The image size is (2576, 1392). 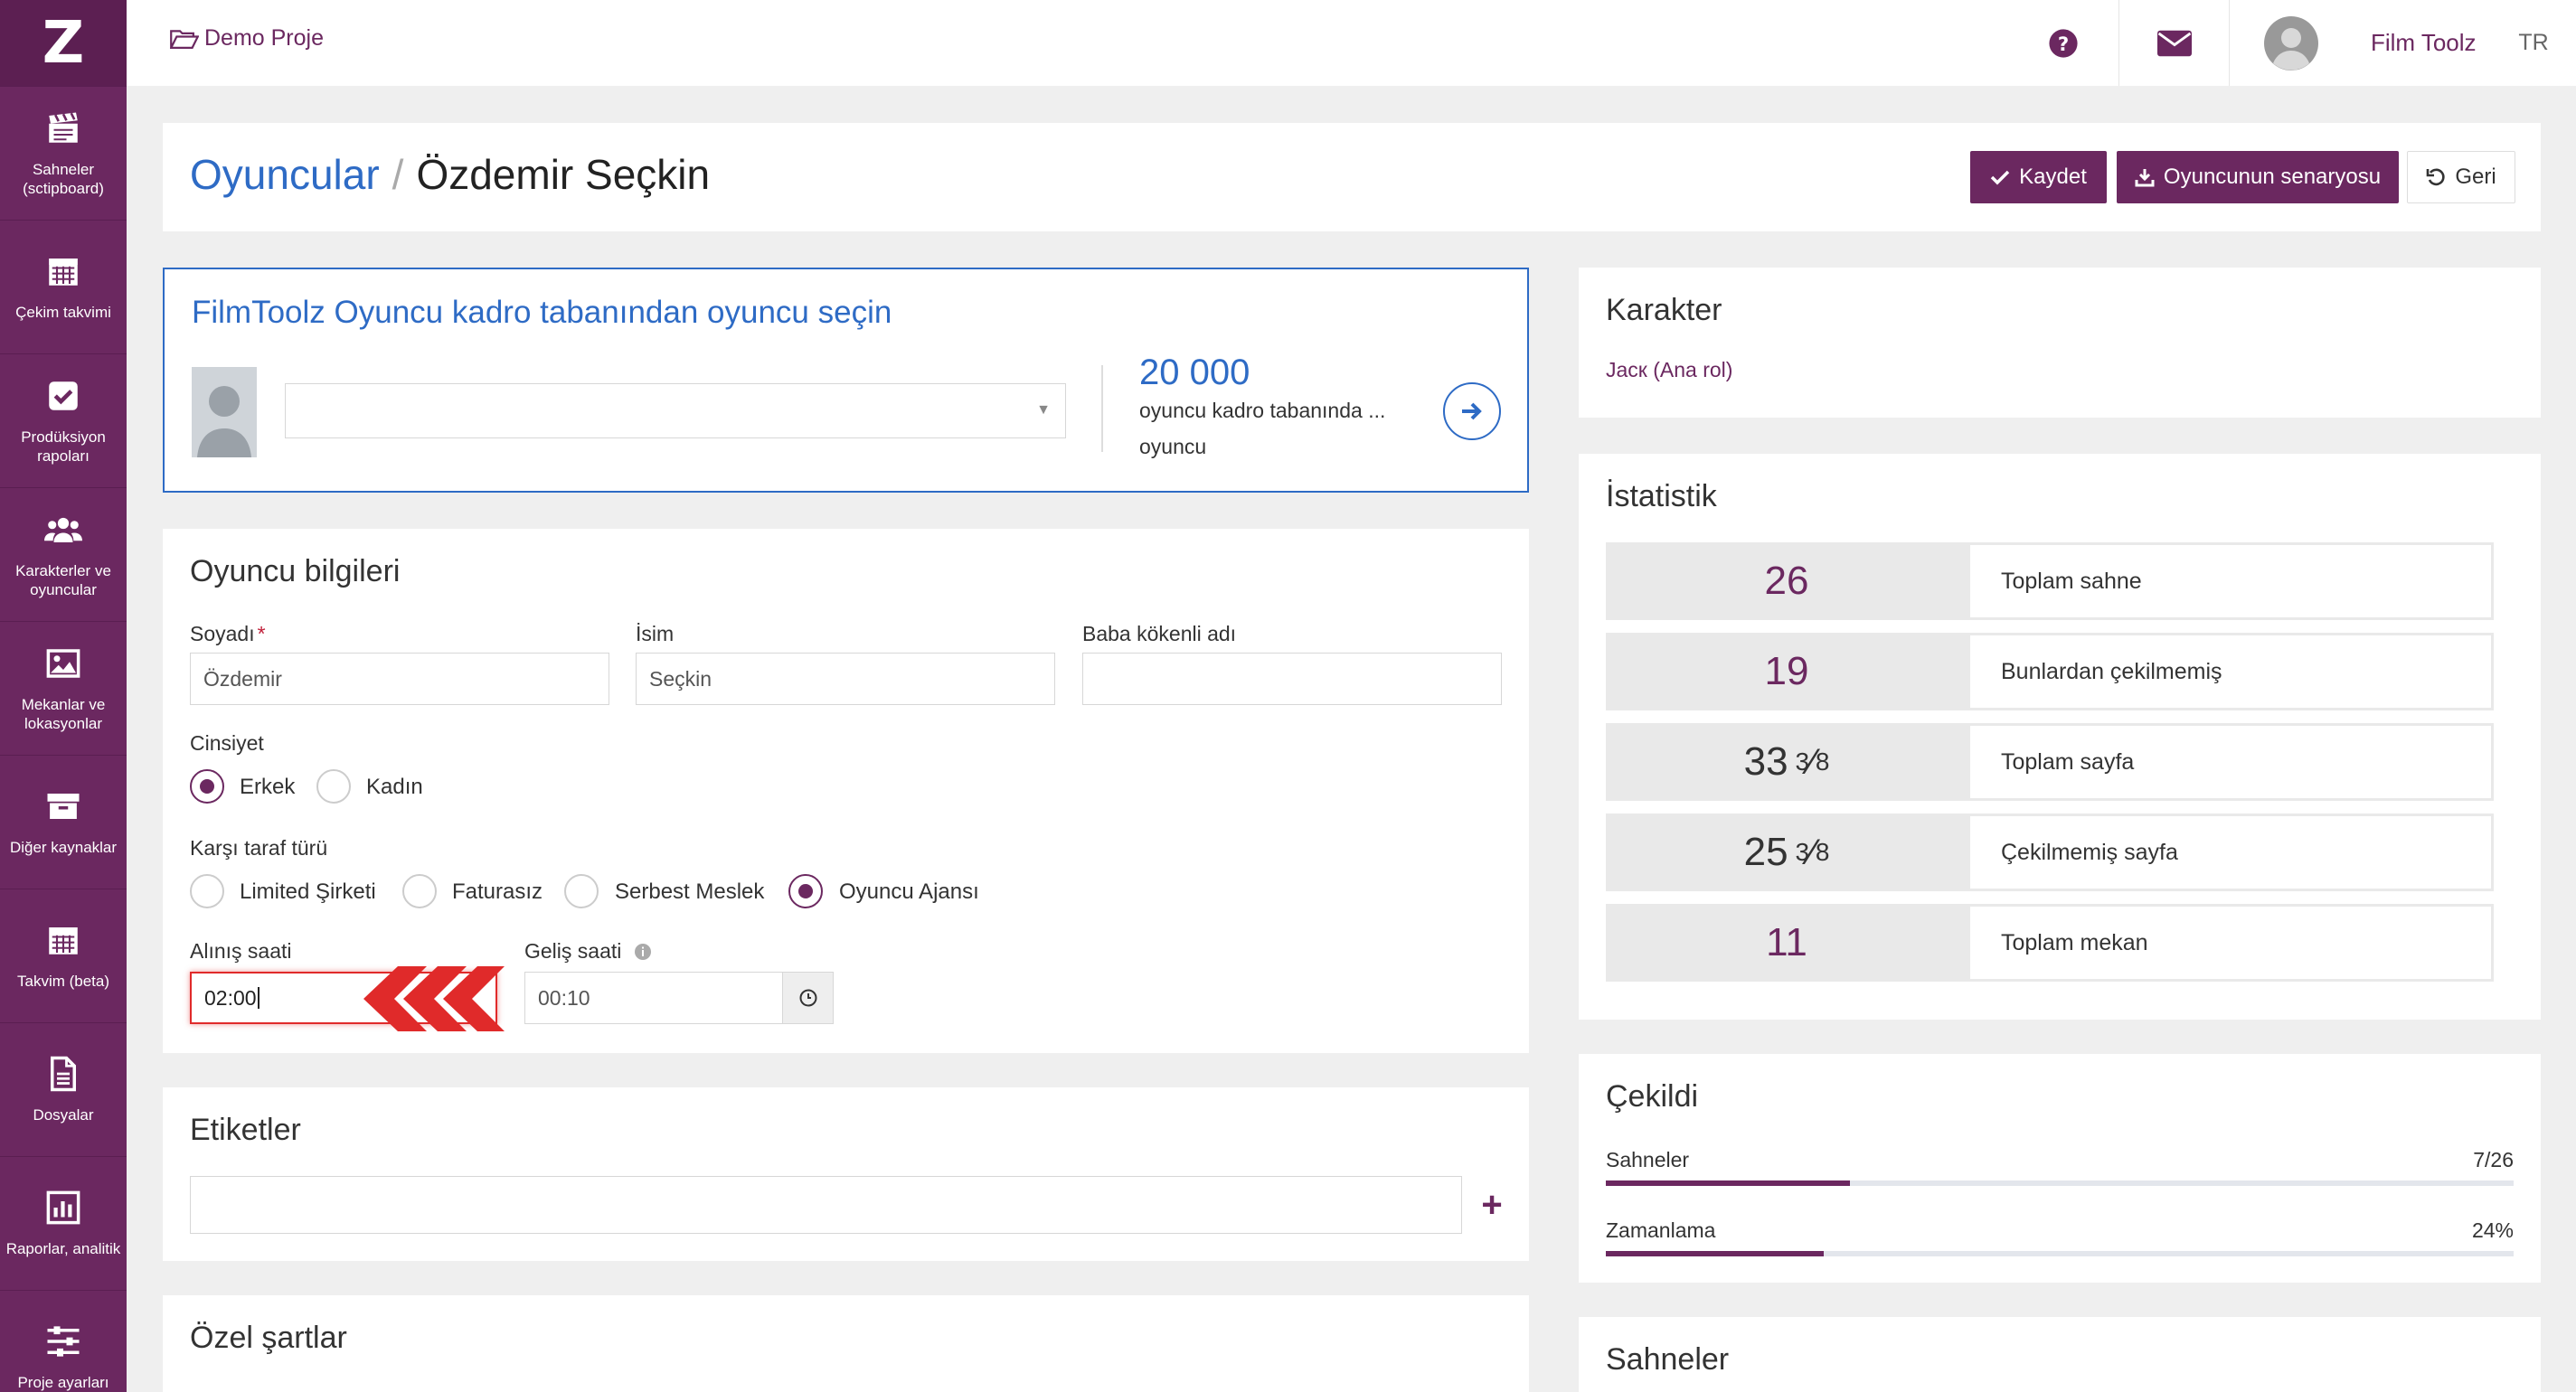 What do you see at coordinates (845, 679) in the screenshot?
I see `name-input: Seçkin` at bounding box center [845, 679].